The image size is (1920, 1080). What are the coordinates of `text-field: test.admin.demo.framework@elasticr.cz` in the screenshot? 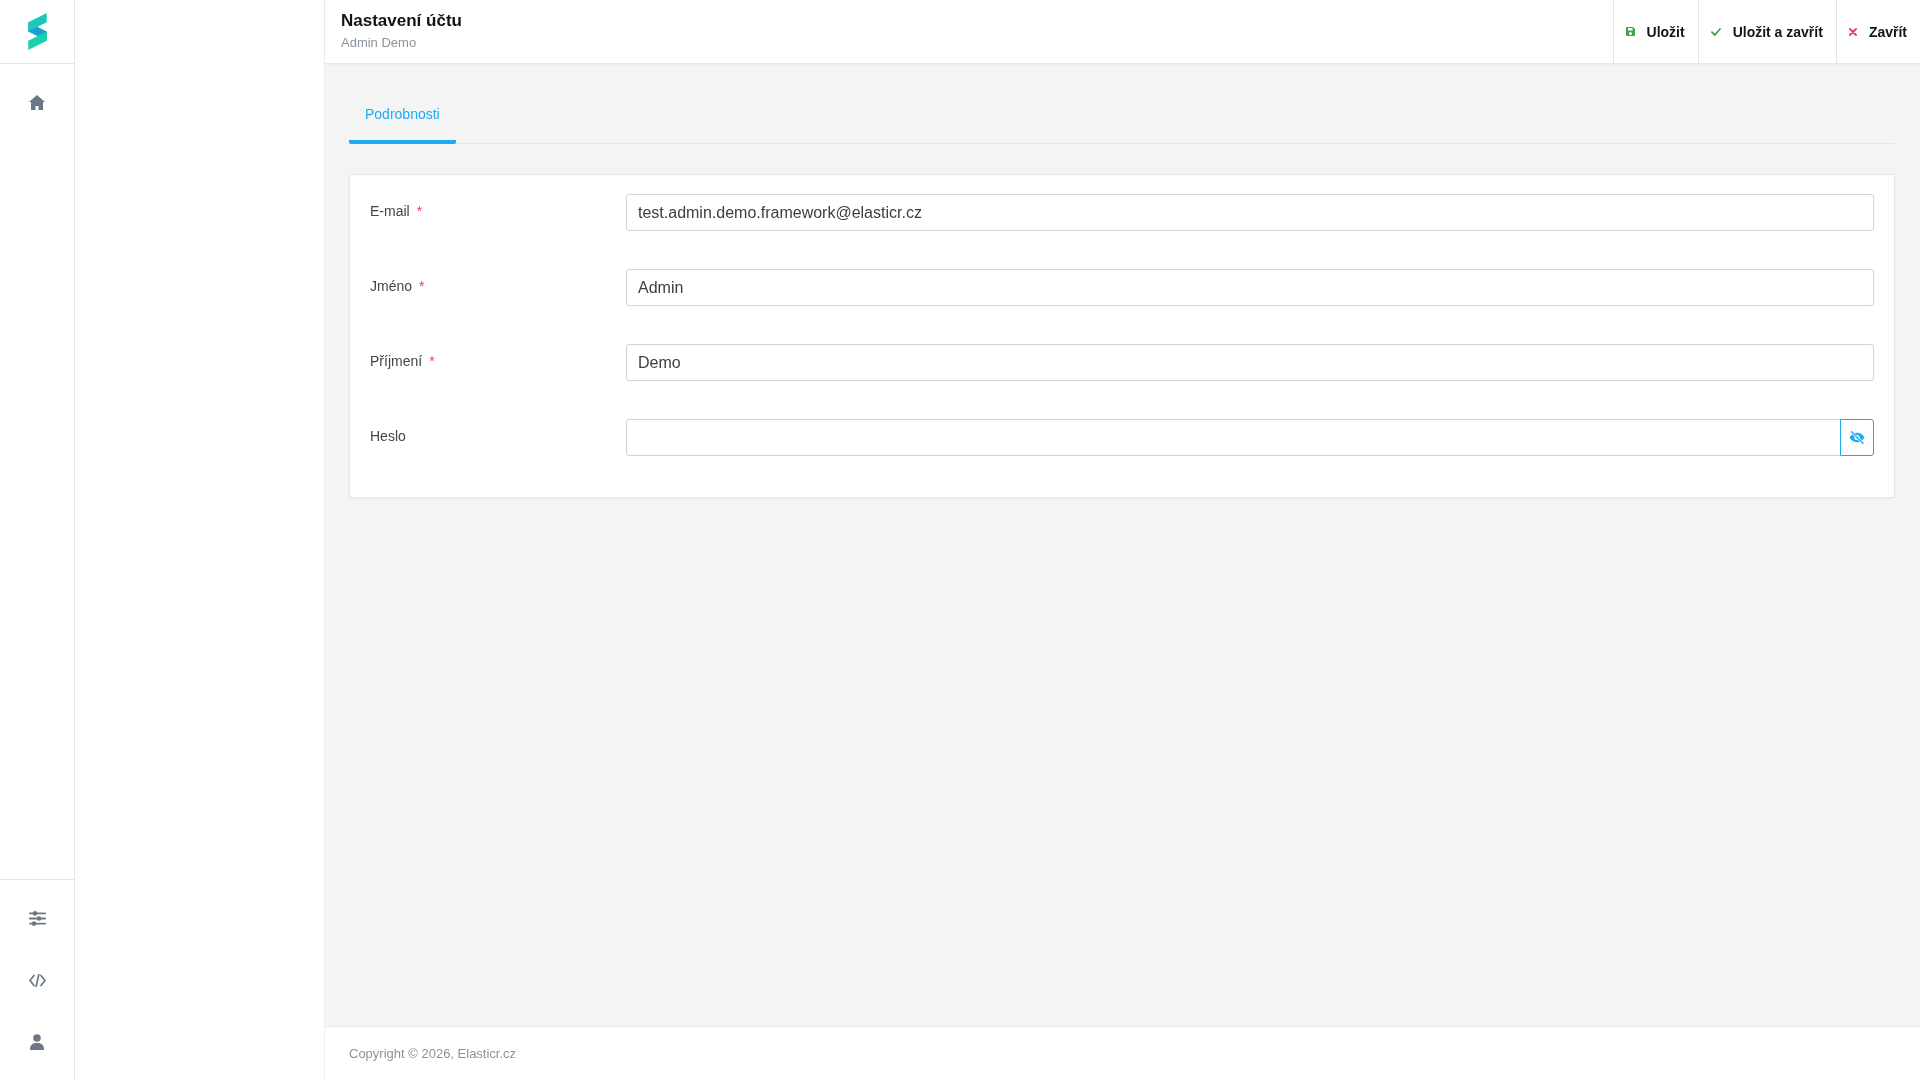 It's located at (1250, 212).